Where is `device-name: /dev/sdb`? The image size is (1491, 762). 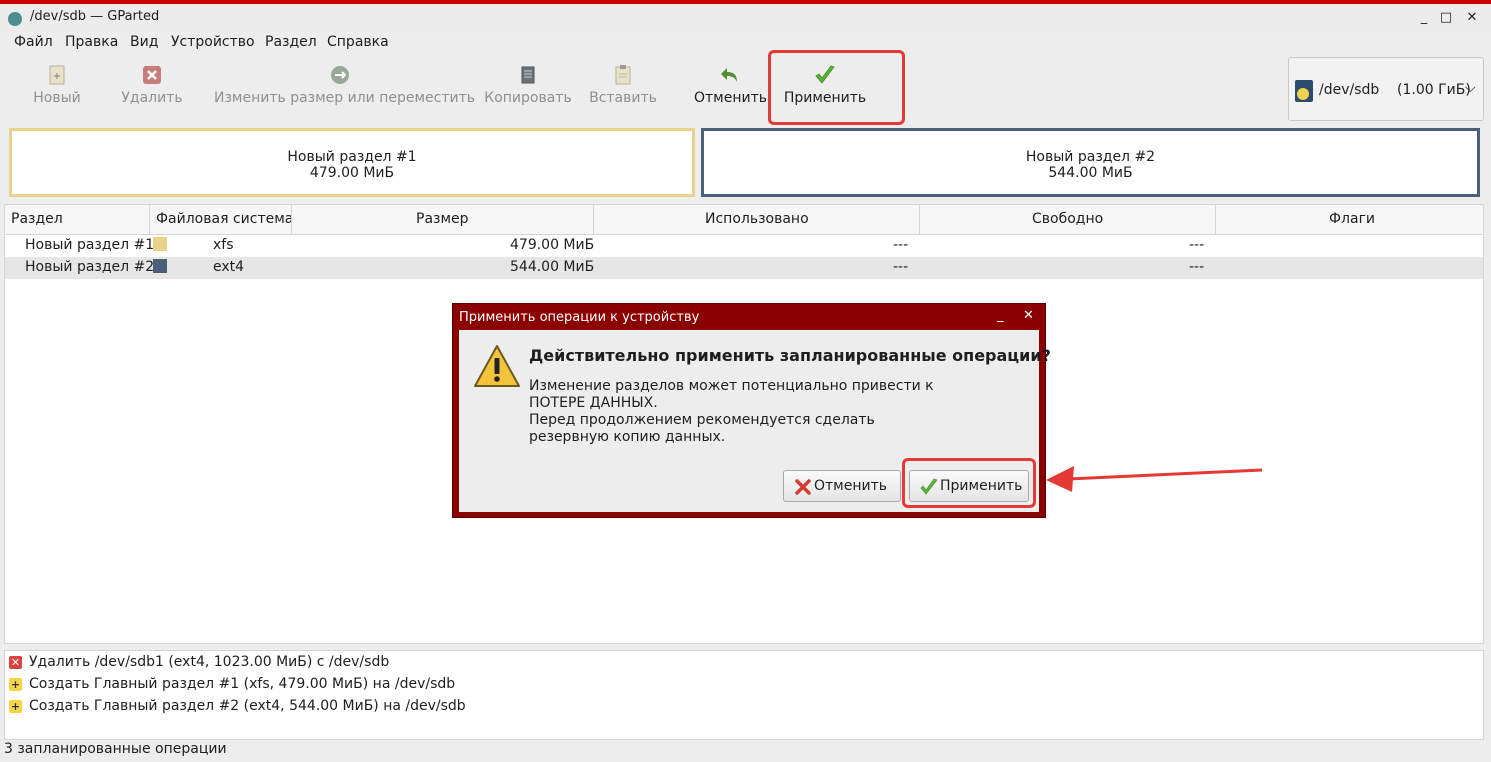
device-name: /dev/sdb is located at coordinates (1349, 90).